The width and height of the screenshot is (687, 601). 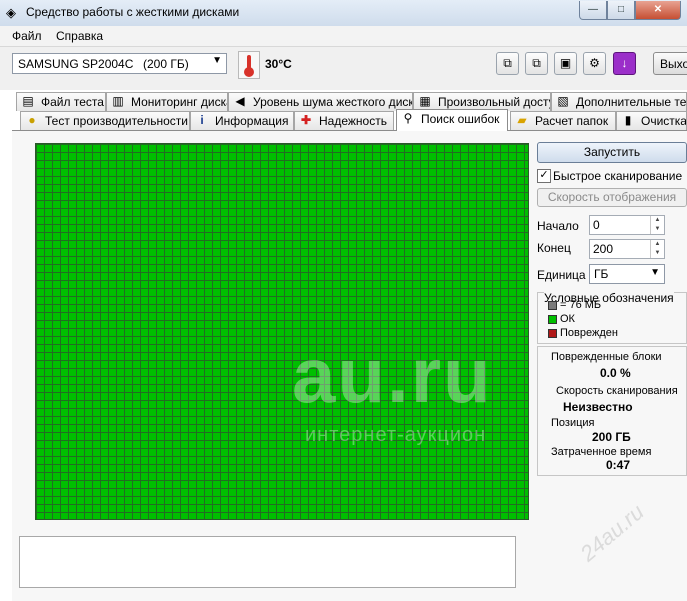 I want to click on quick-scan-label: Быстрое сканирование, so click(x=618, y=176).